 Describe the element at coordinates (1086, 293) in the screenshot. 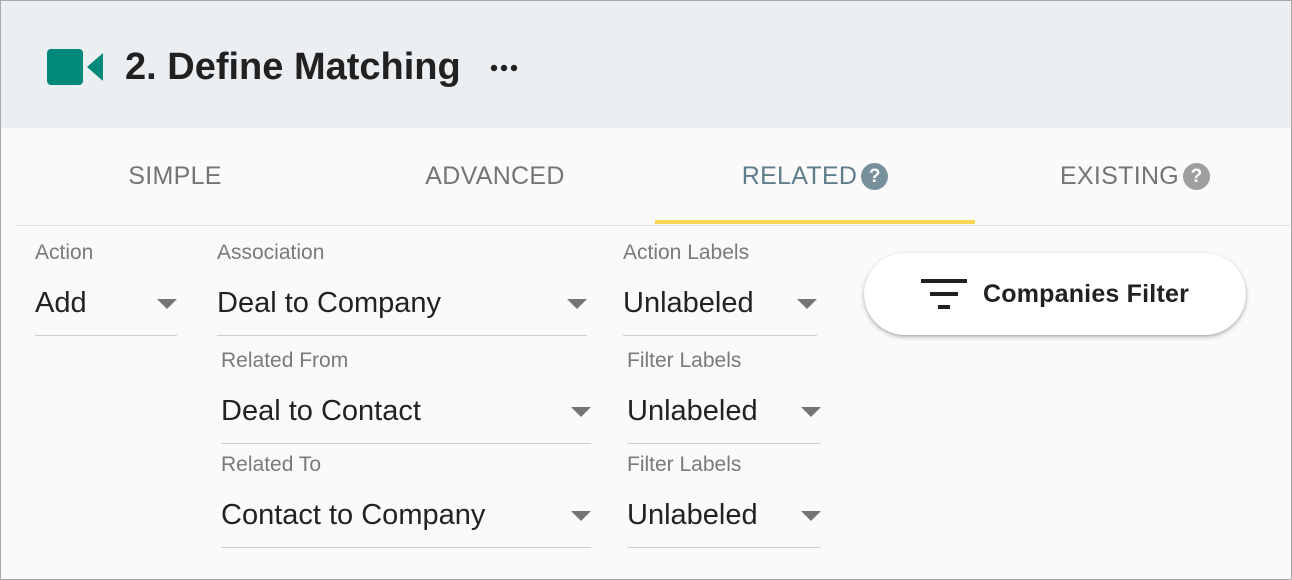

I see `companies-filter-label: Companies Filter` at that location.